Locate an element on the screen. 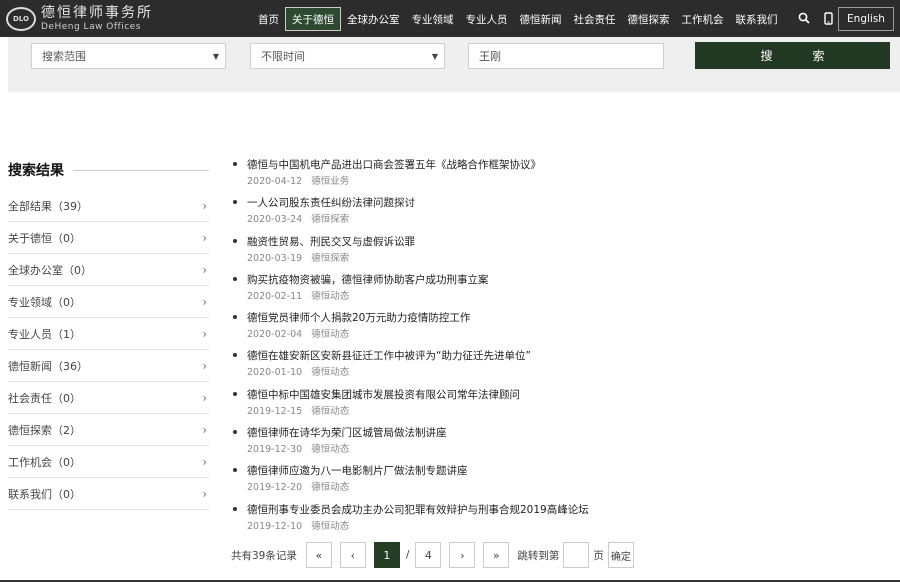  search-button: 搜索 is located at coordinates (792, 55).